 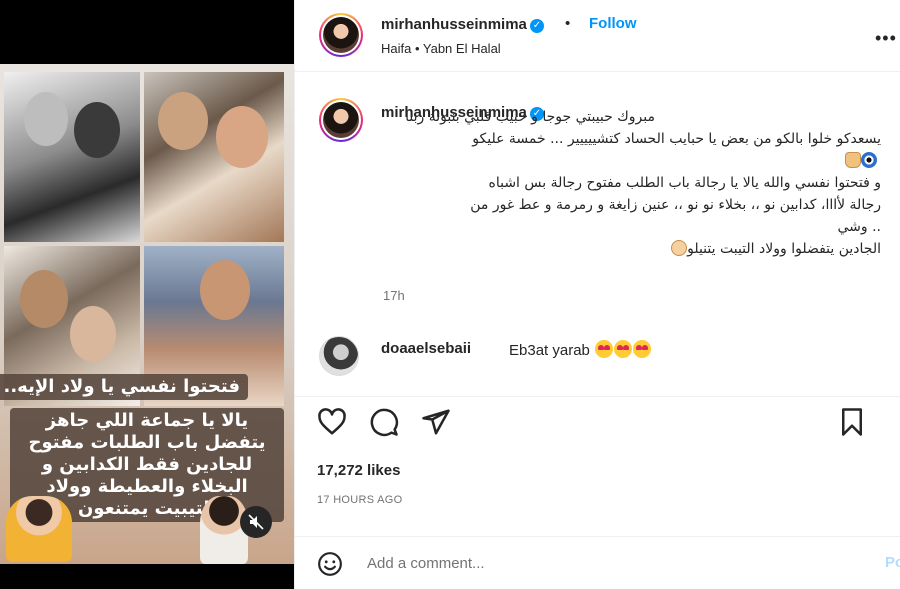 I want to click on mute-icon, so click(x=256, y=522).